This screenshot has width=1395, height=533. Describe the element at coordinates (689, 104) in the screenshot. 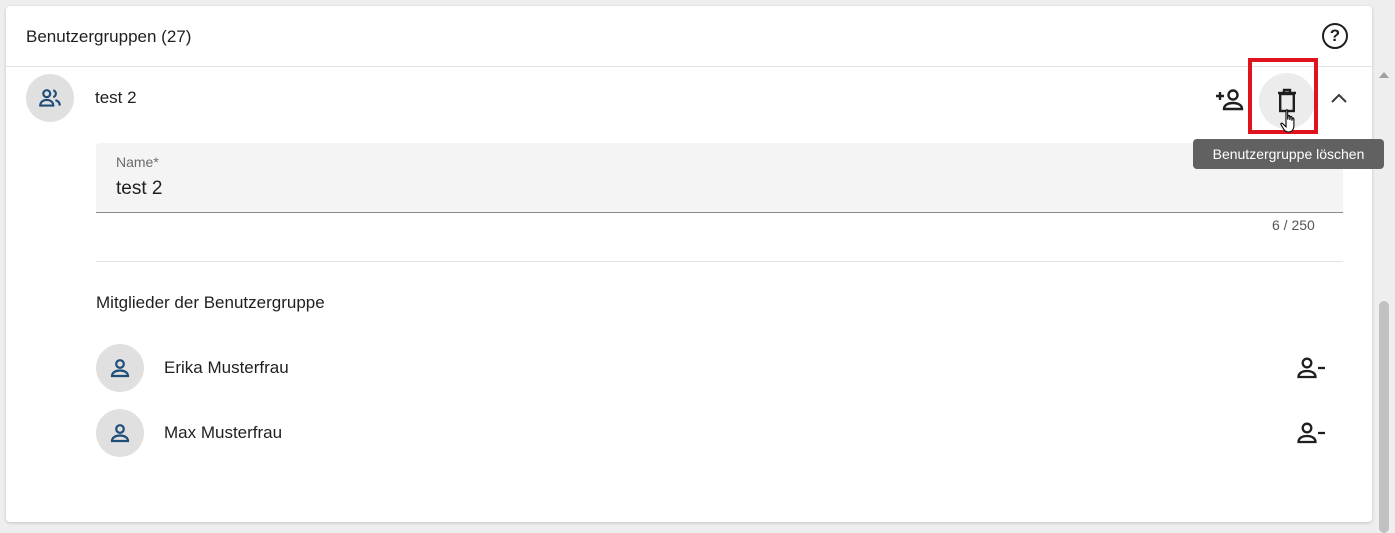

I see `group-row: test 2` at that location.